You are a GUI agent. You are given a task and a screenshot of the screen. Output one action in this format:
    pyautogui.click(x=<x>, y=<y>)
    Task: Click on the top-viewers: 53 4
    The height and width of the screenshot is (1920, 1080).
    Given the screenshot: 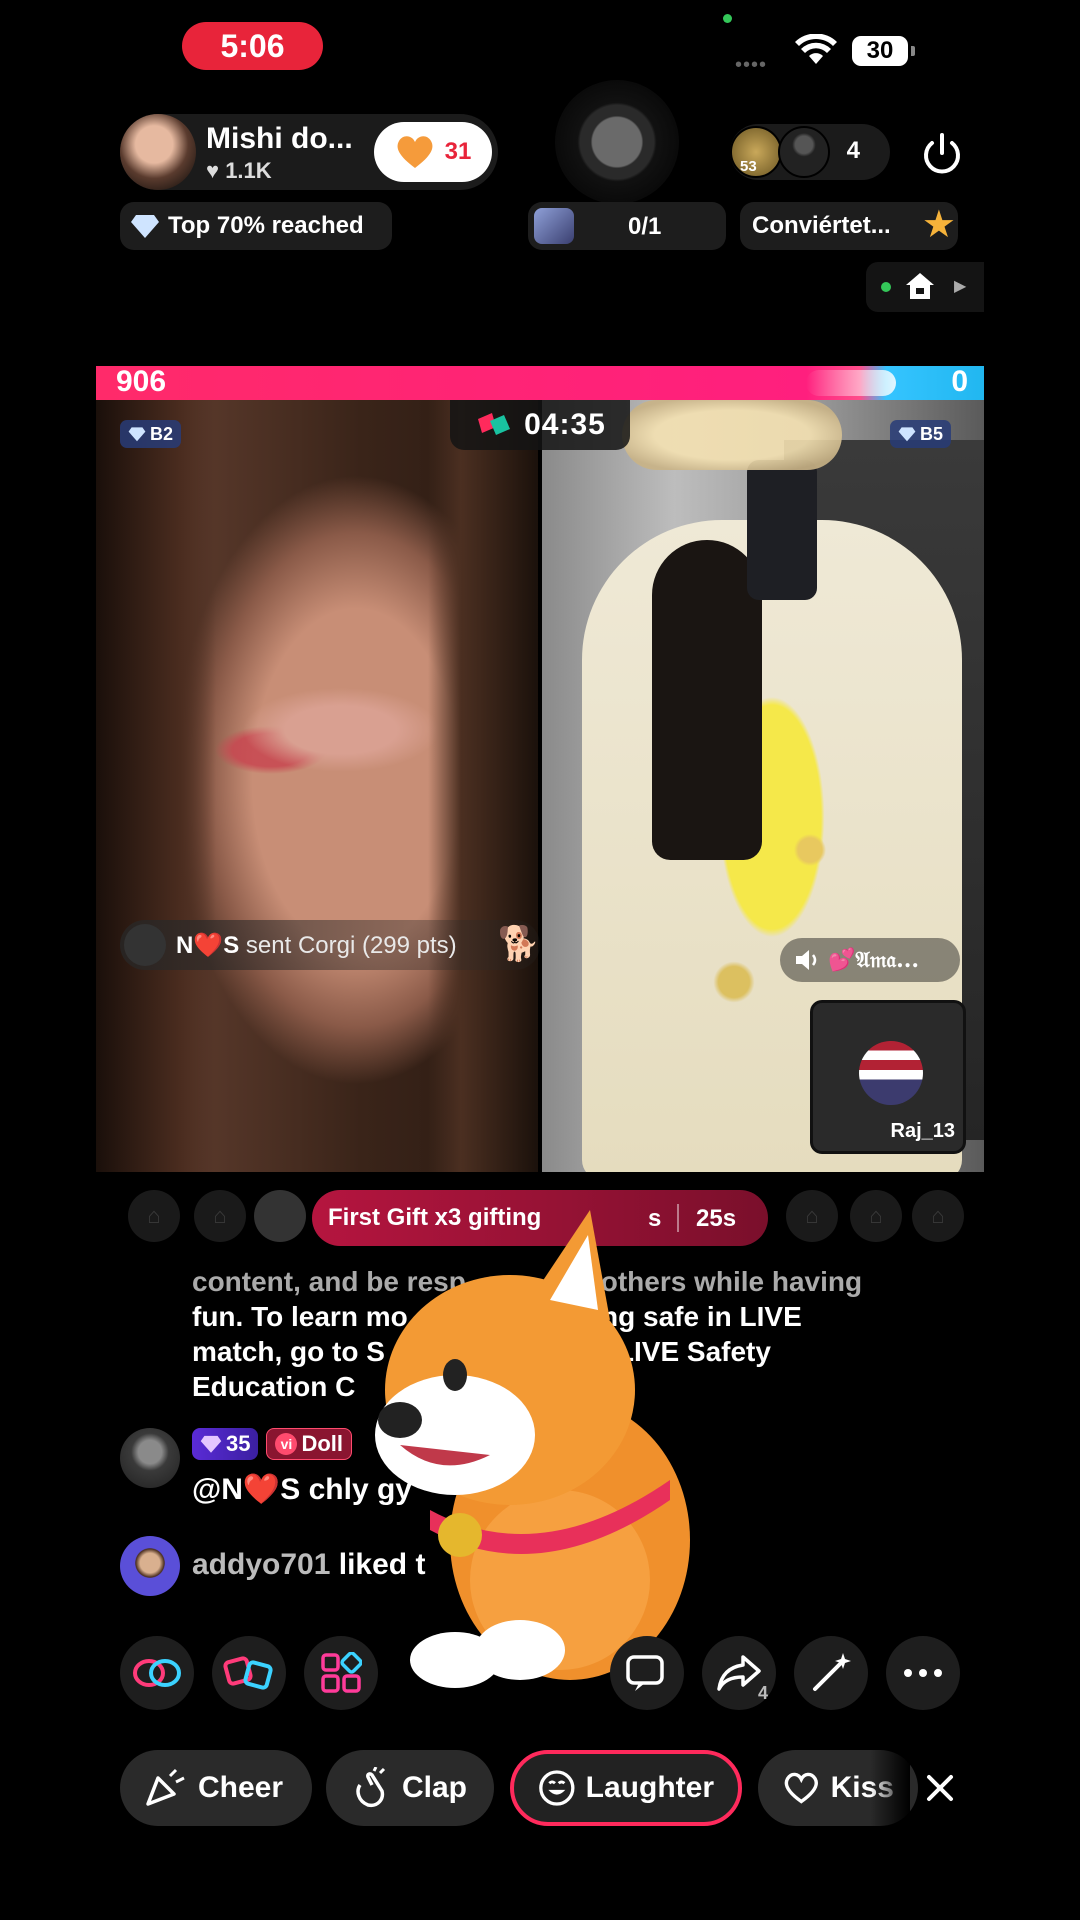 What is the action you would take?
    pyautogui.click(x=810, y=152)
    